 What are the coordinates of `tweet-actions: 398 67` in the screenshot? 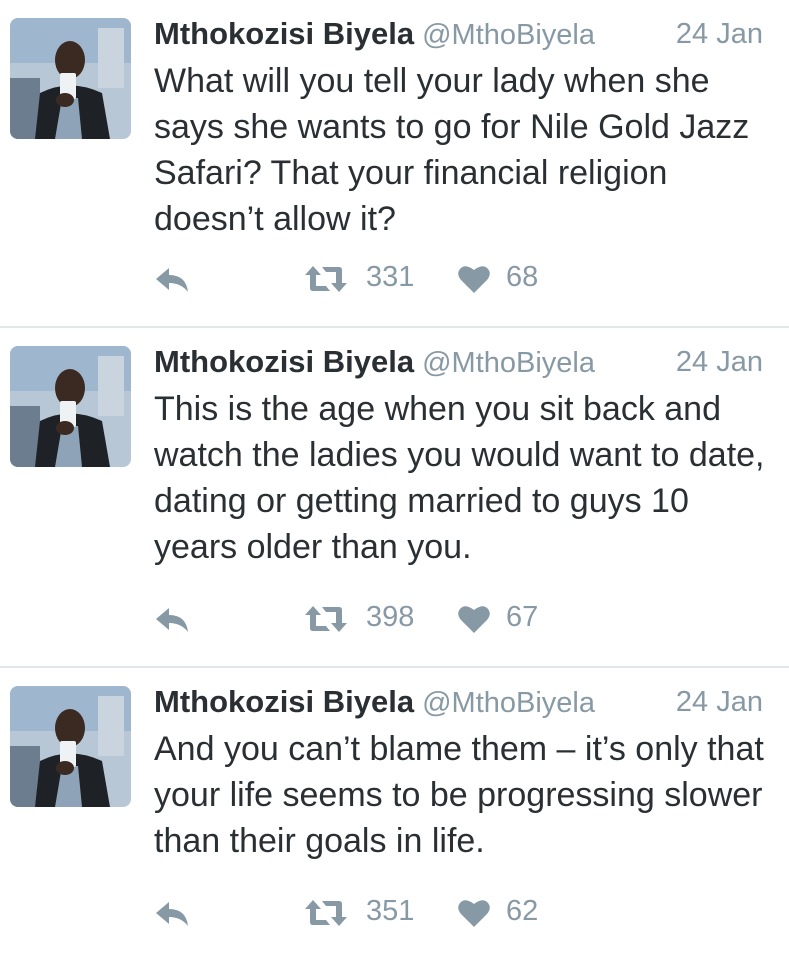 It's located at (404, 620).